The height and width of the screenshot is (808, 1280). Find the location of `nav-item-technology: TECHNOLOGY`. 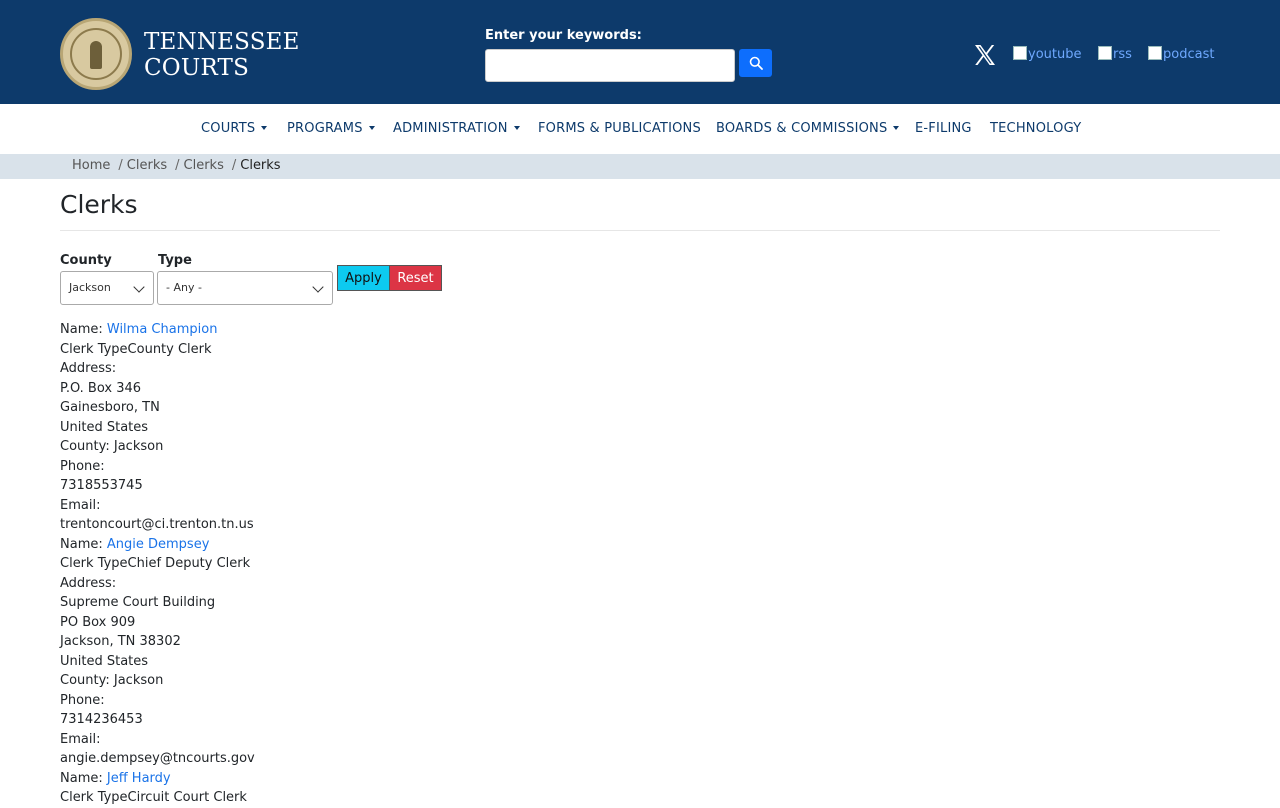

nav-item-technology: TECHNOLOGY is located at coordinates (1035, 128).